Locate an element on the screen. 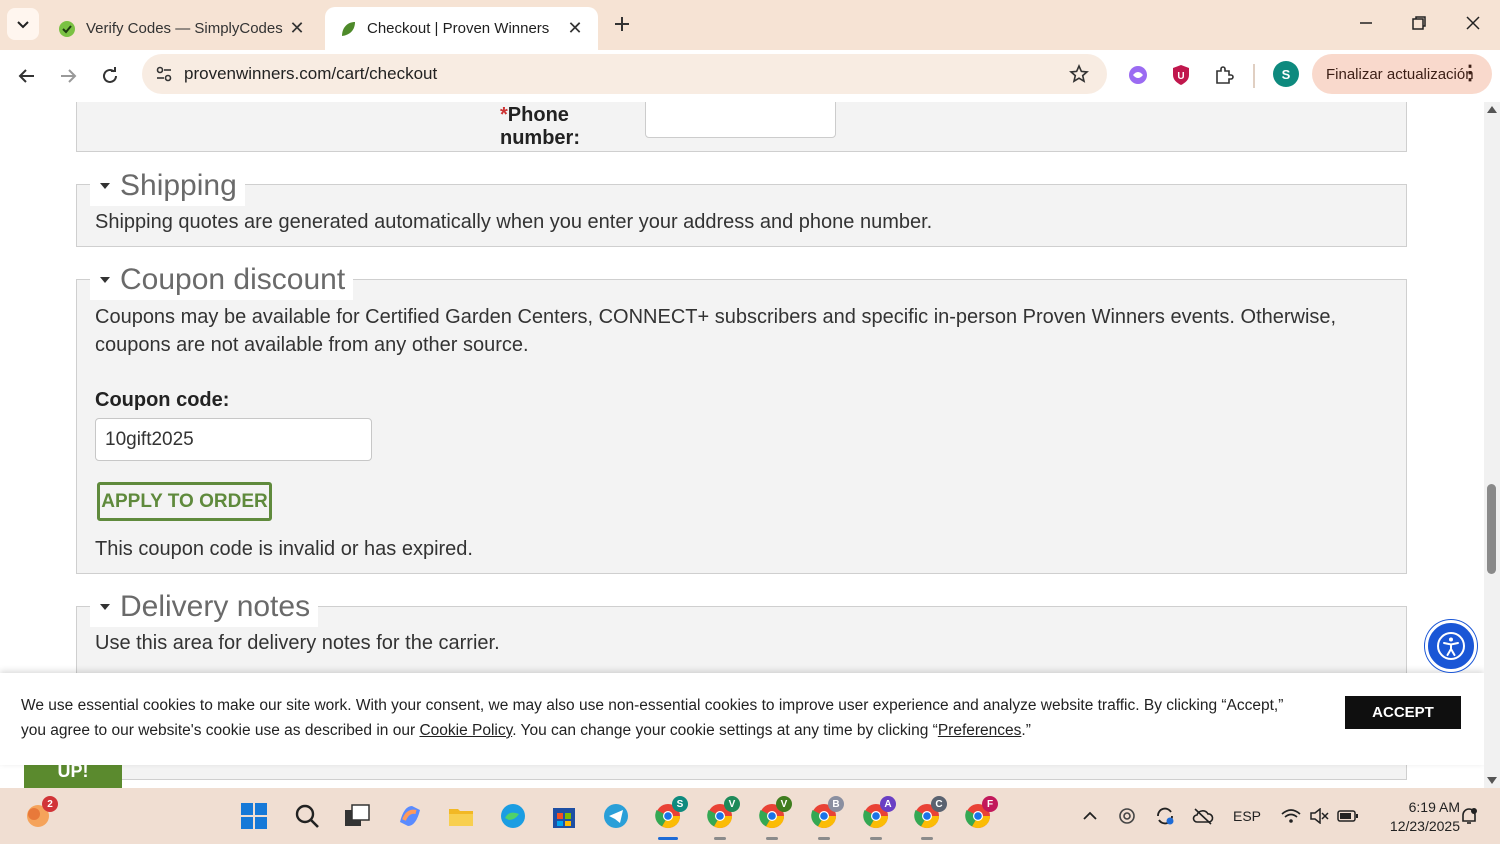 This screenshot has height=844, width=1500. tab-search-button is located at coordinates (23, 24).